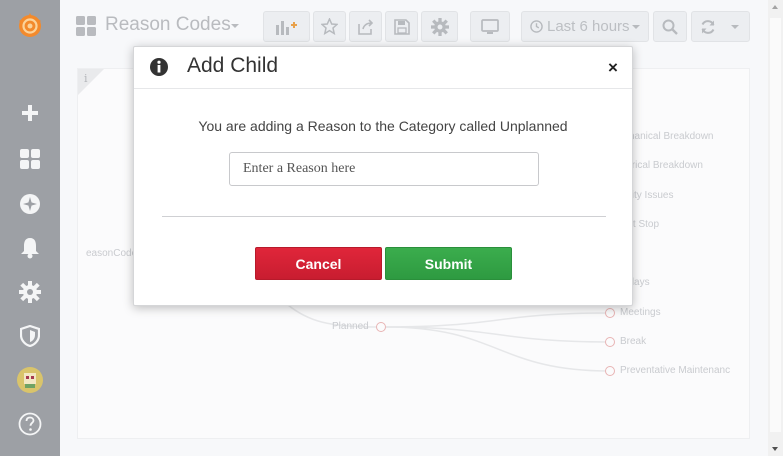 Image resolution: width=783 pixels, height=456 pixels. I want to click on time-range-label: Last 6 hours, so click(588, 26).